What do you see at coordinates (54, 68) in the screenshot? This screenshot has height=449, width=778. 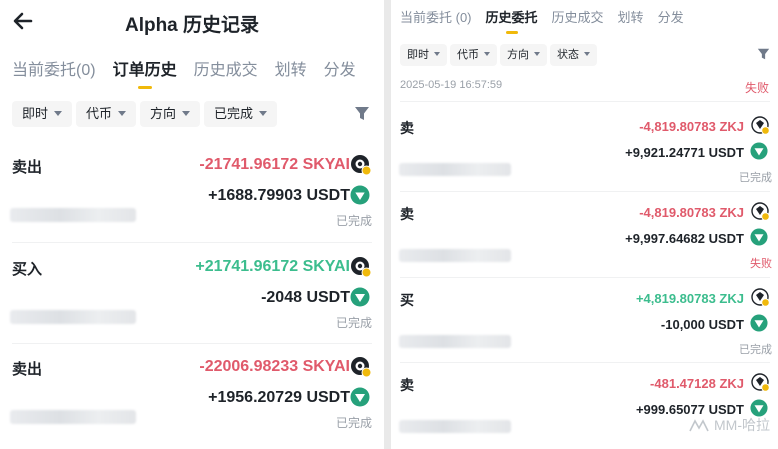 I see `tab-open-orders: 当前委托(0)` at bounding box center [54, 68].